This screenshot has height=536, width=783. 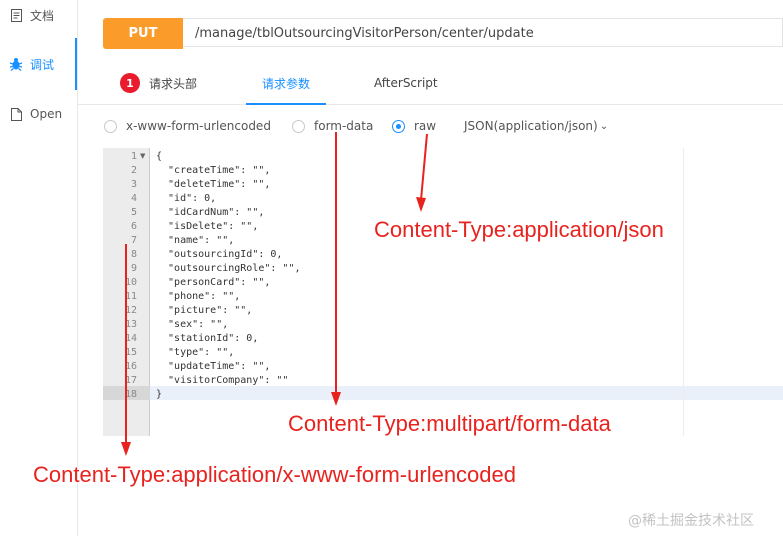 I want to click on line-number: 9, so click(x=133, y=268).